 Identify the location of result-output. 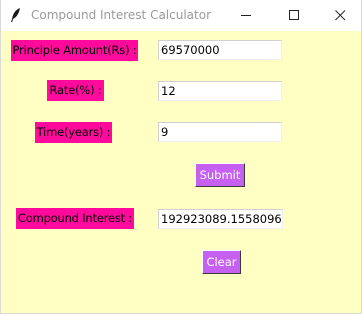
(220, 219).